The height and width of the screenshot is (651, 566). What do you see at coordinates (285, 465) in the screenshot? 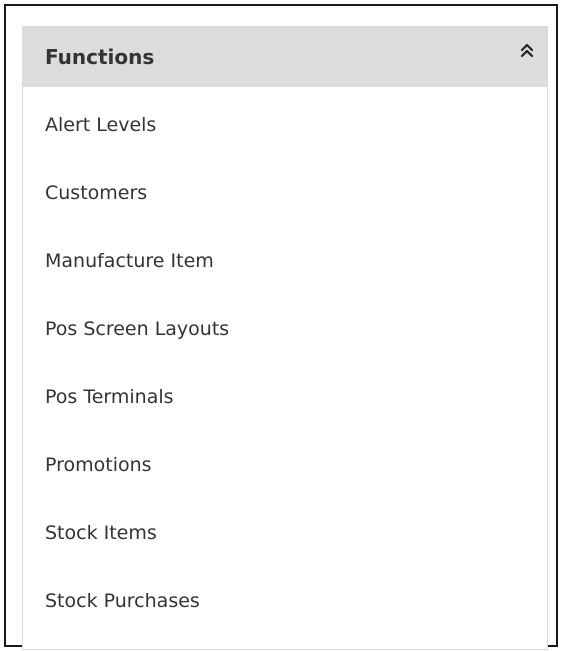
I see `functions-item-promotions: Promotions` at bounding box center [285, 465].